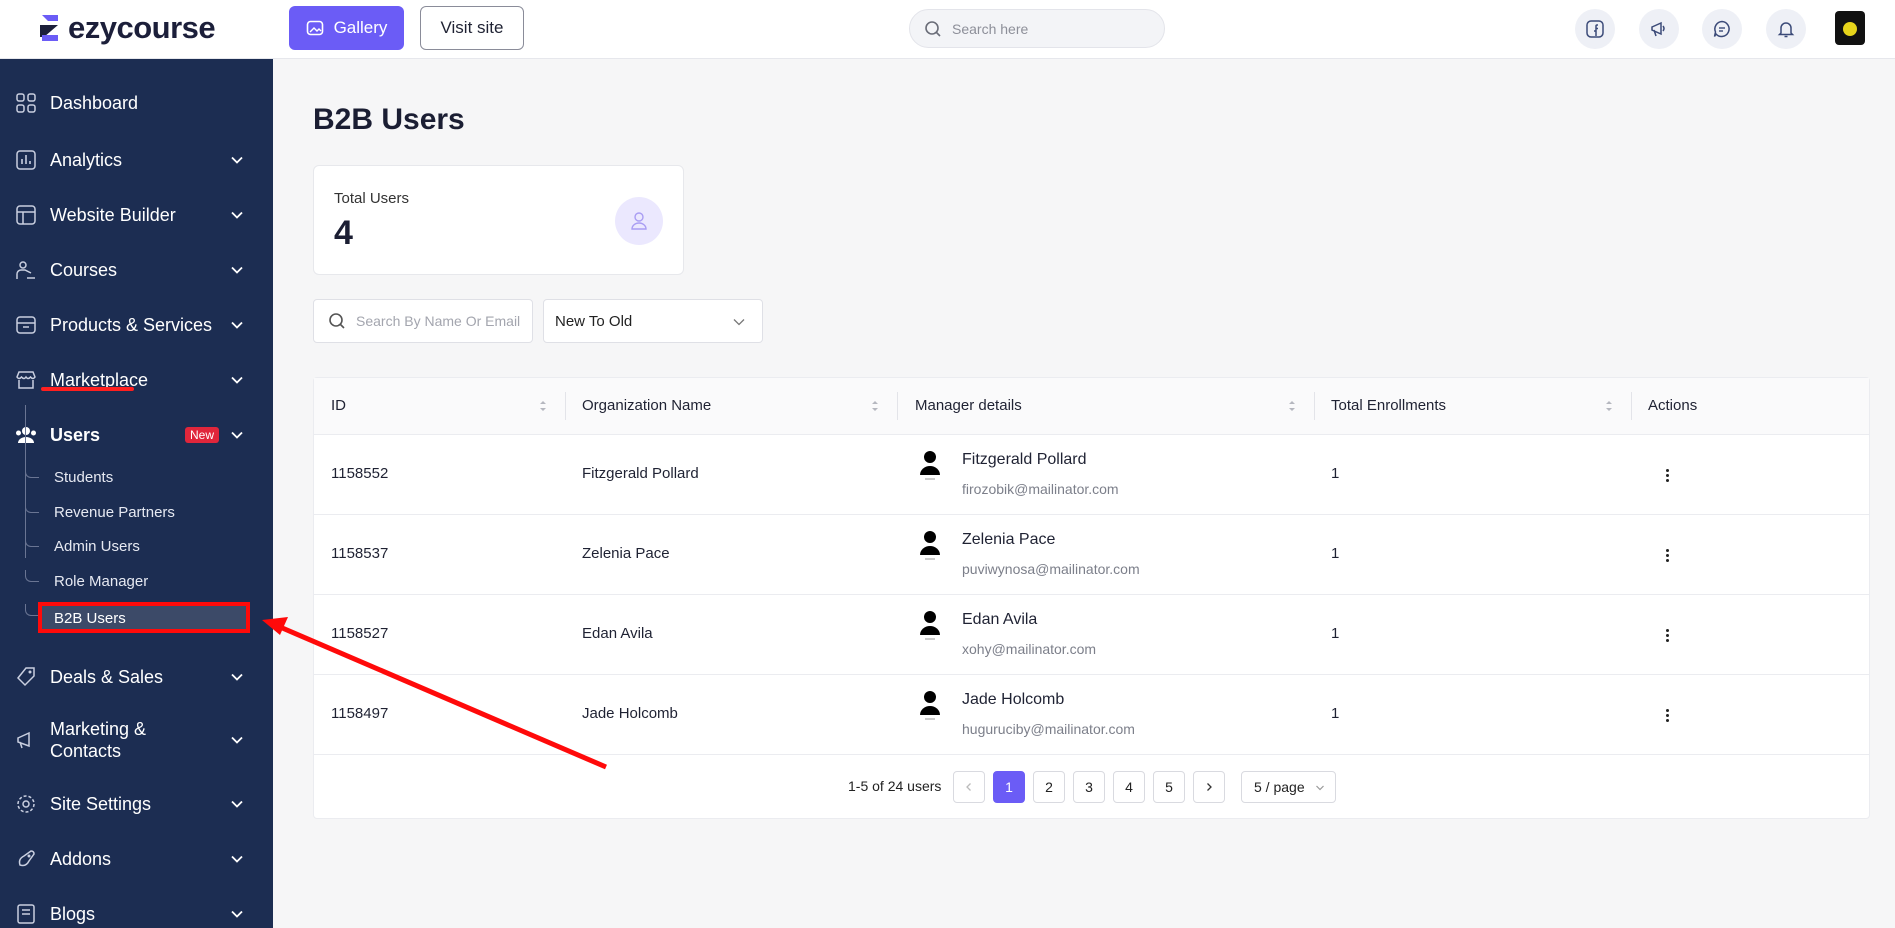 The width and height of the screenshot is (1895, 928). I want to click on notifications-button, so click(1786, 29).